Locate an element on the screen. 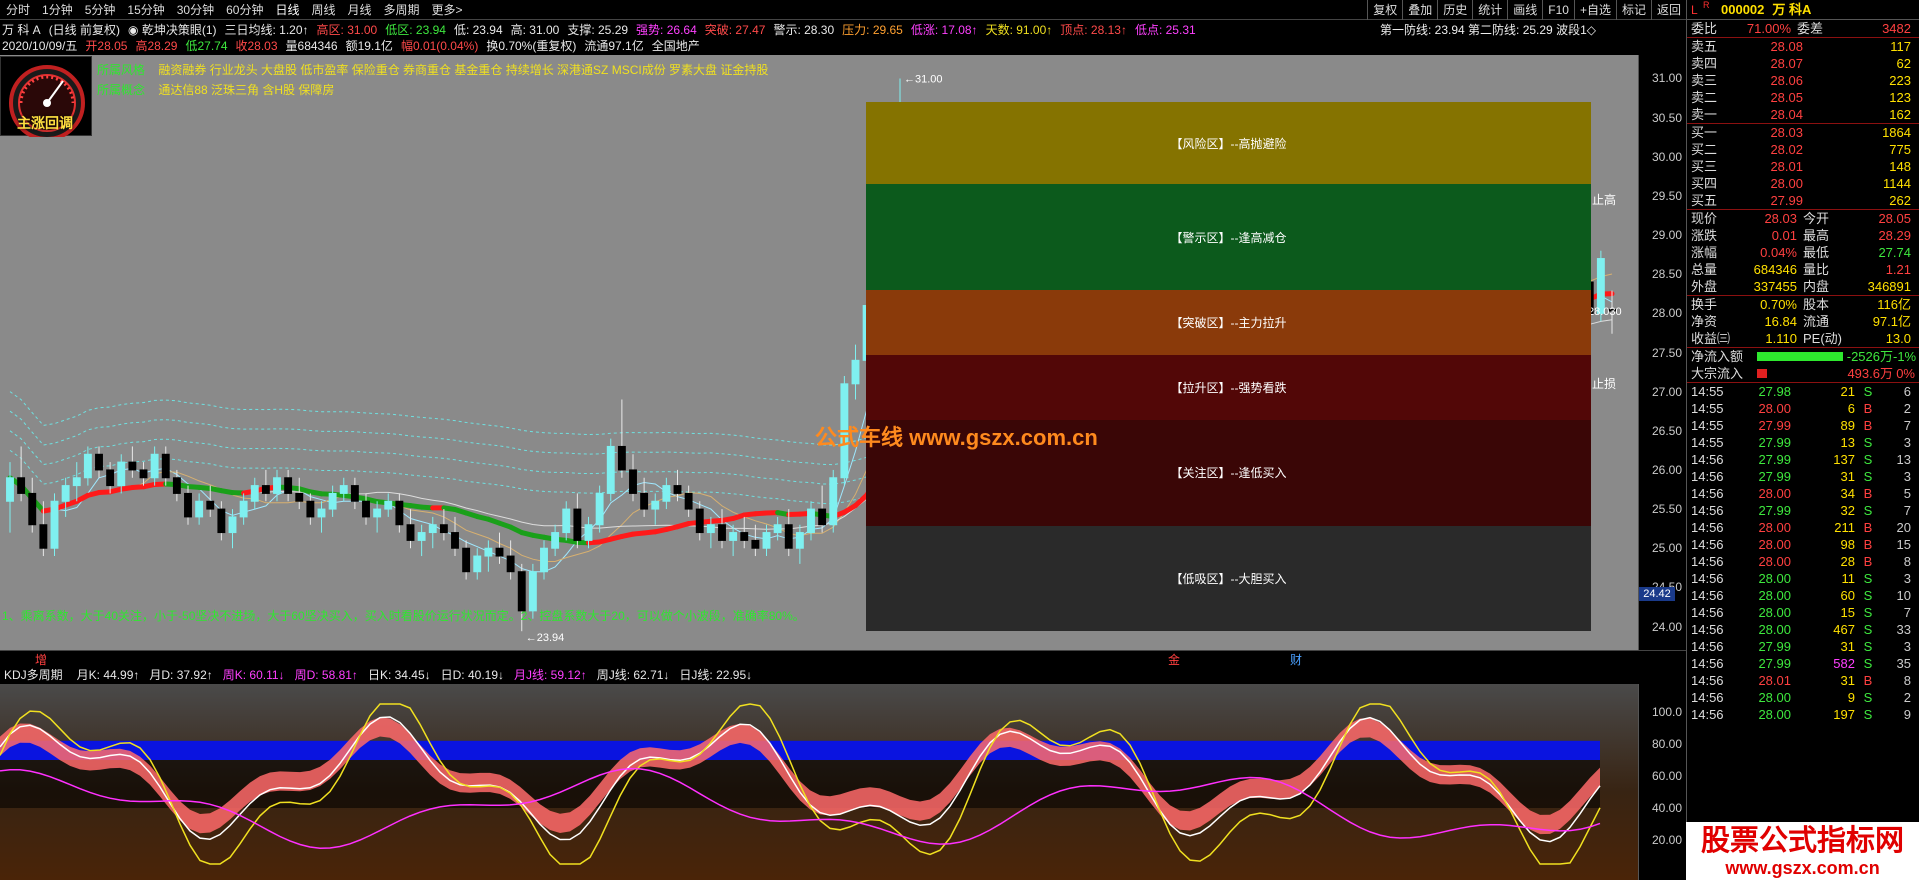 This screenshot has width=1919, height=880. tick-row: 14:56 28.00 11 S 3 is located at coordinates (1803, 578).